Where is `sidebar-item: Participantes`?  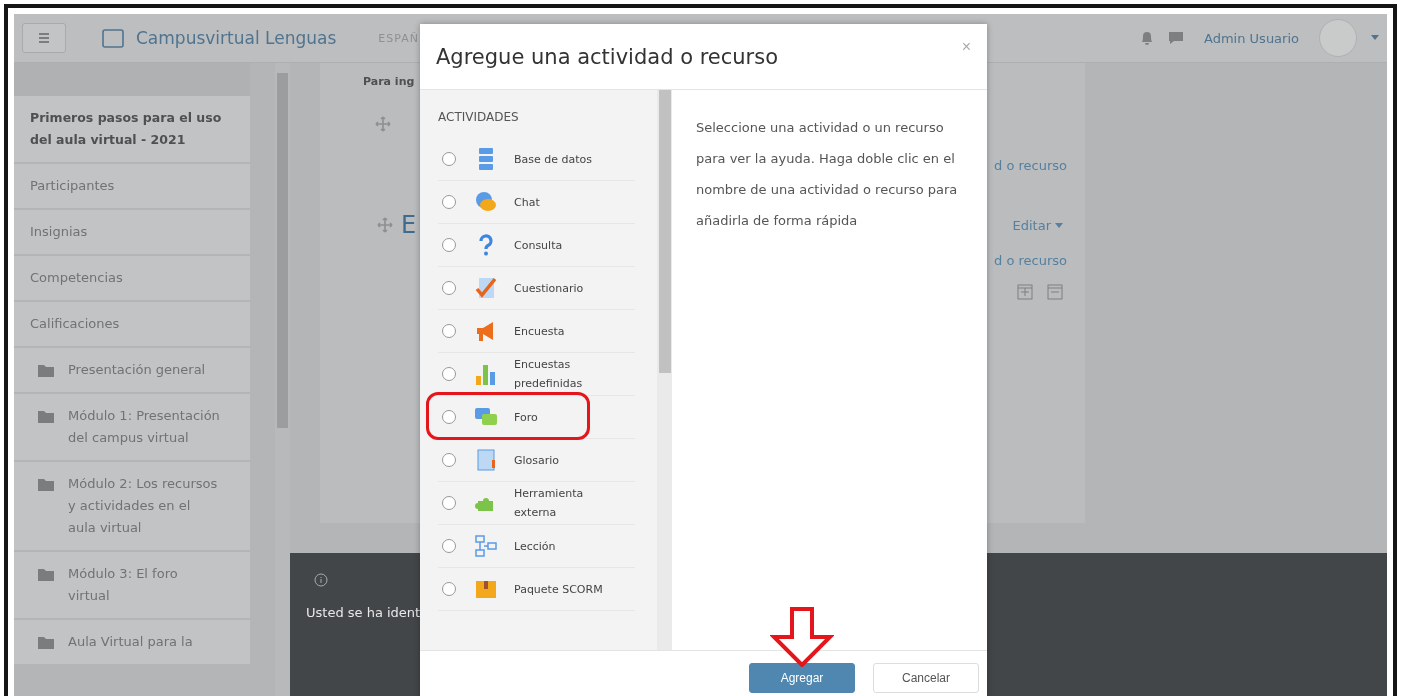
sidebar-item: Participantes is located at coordinates (132, 187).